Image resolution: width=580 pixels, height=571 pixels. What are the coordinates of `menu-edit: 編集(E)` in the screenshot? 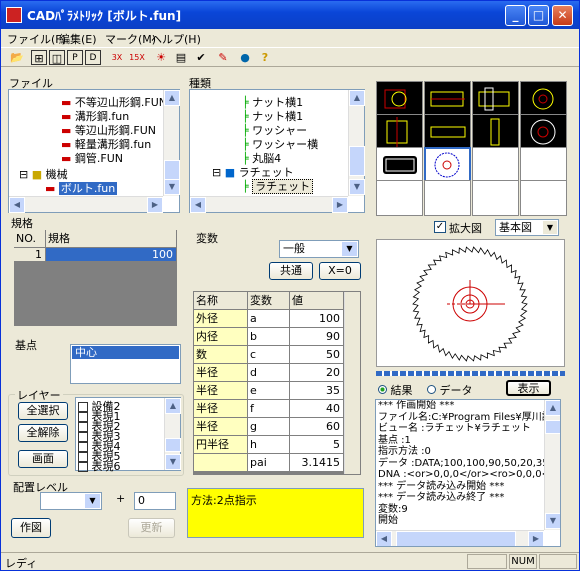 It's located at (78, 39).